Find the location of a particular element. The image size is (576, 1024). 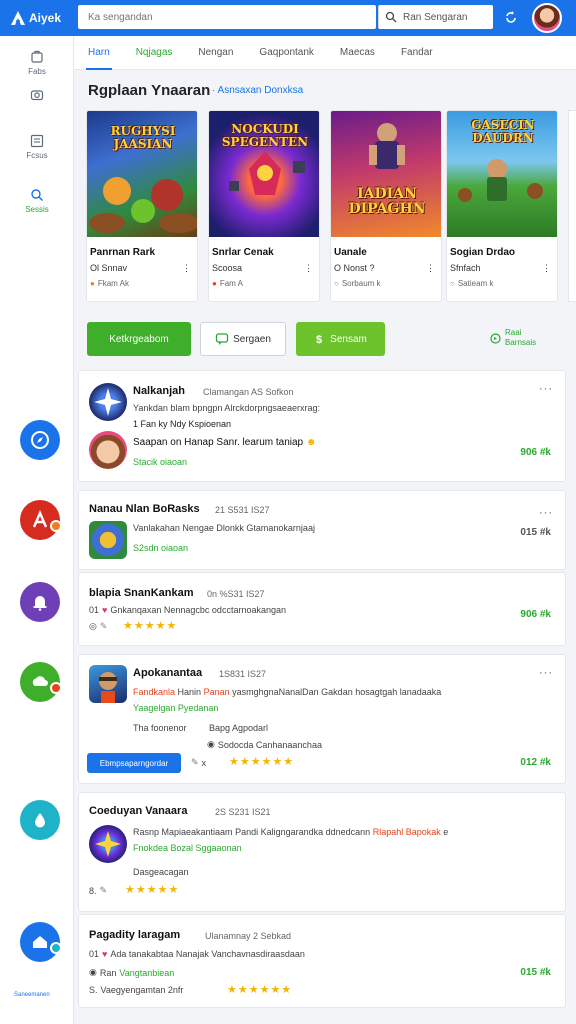

post-author: Pagadity laragam is located at coordinates (134, 935).